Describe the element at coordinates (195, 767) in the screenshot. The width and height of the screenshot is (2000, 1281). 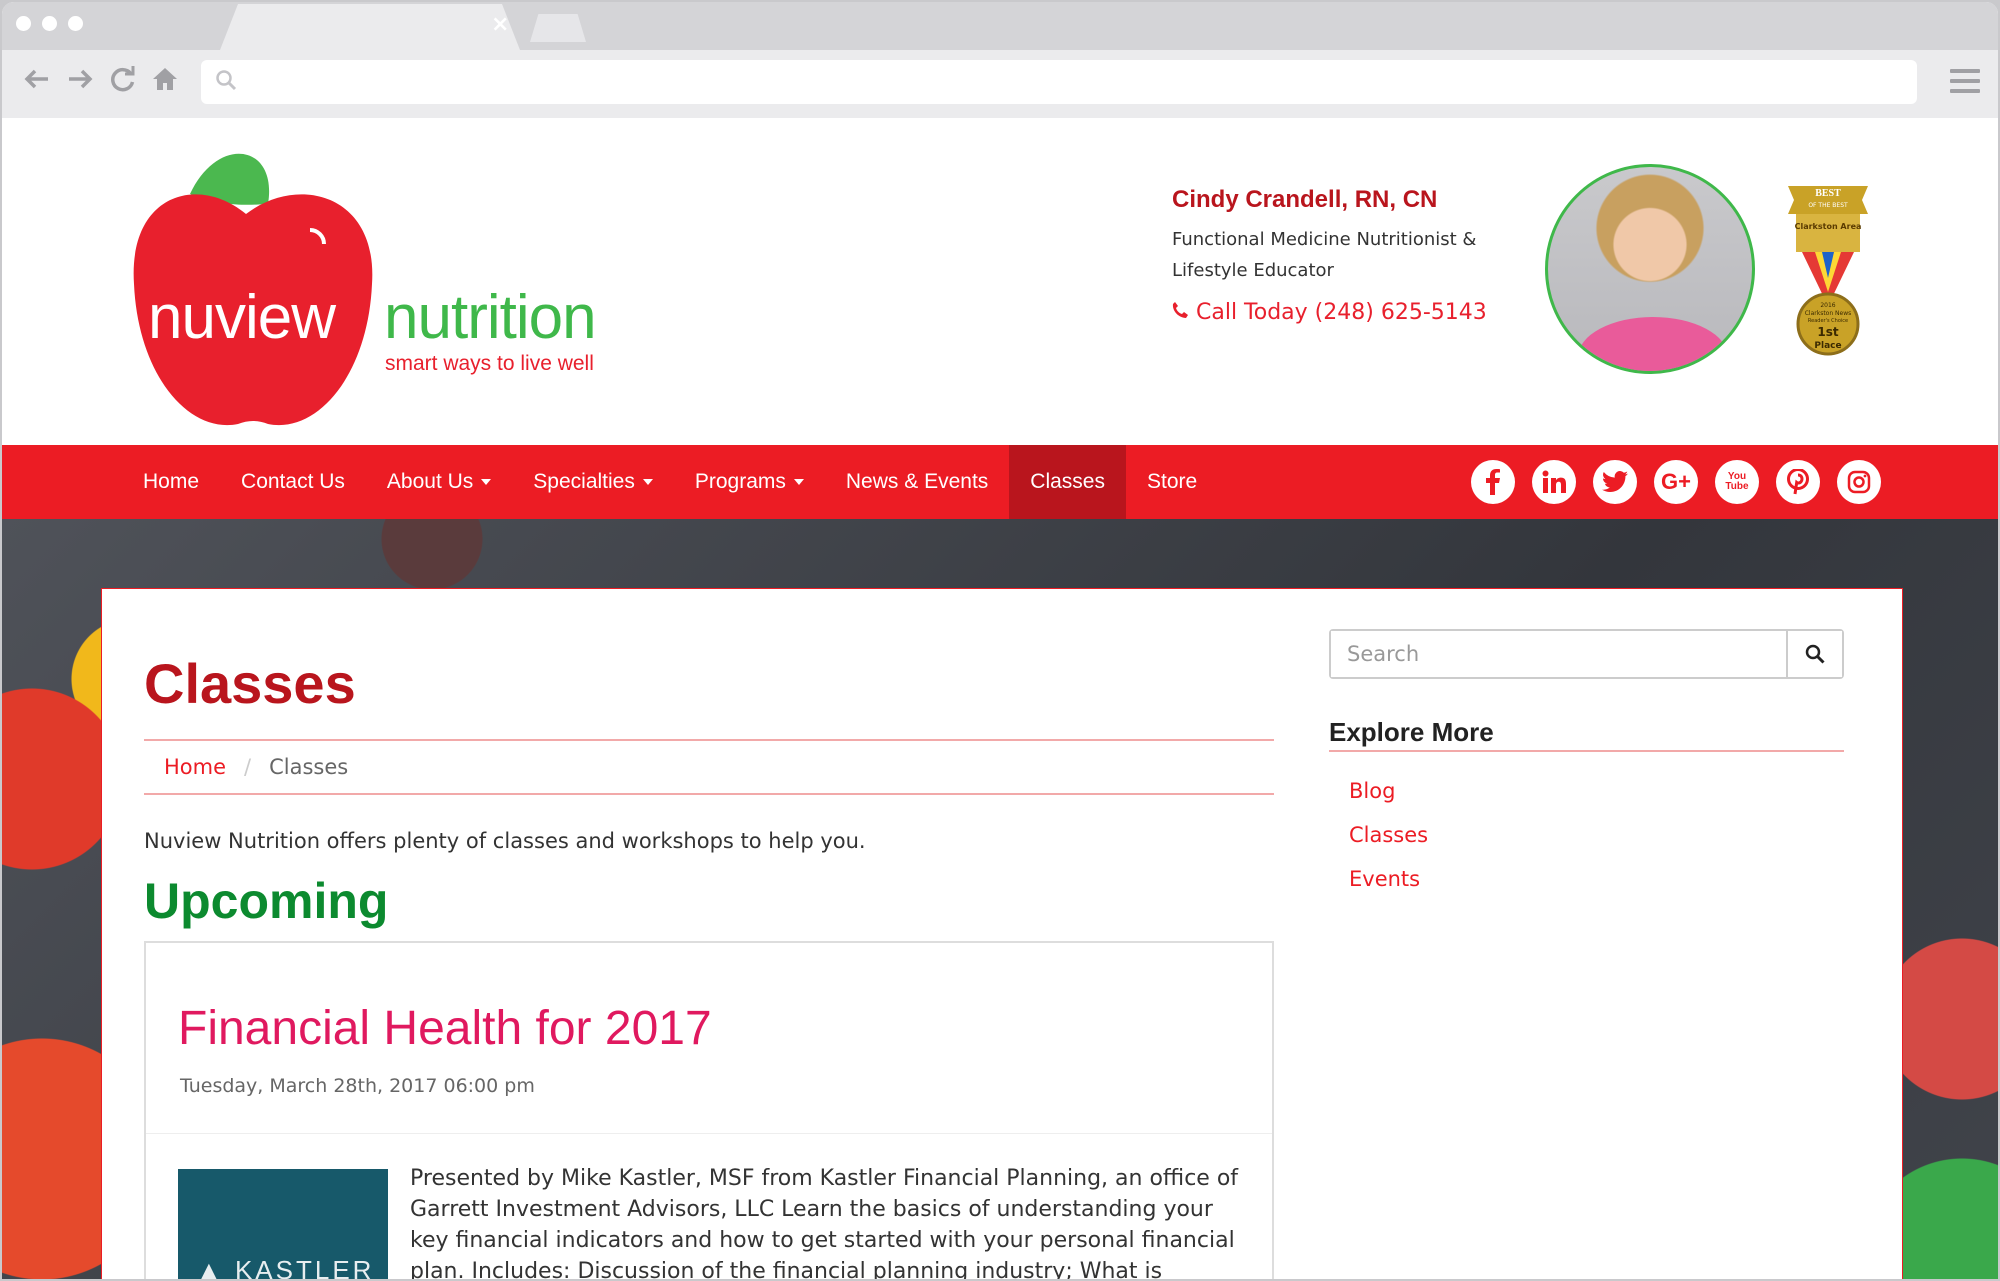
I see `breadcrumb-home: Home` at that location.